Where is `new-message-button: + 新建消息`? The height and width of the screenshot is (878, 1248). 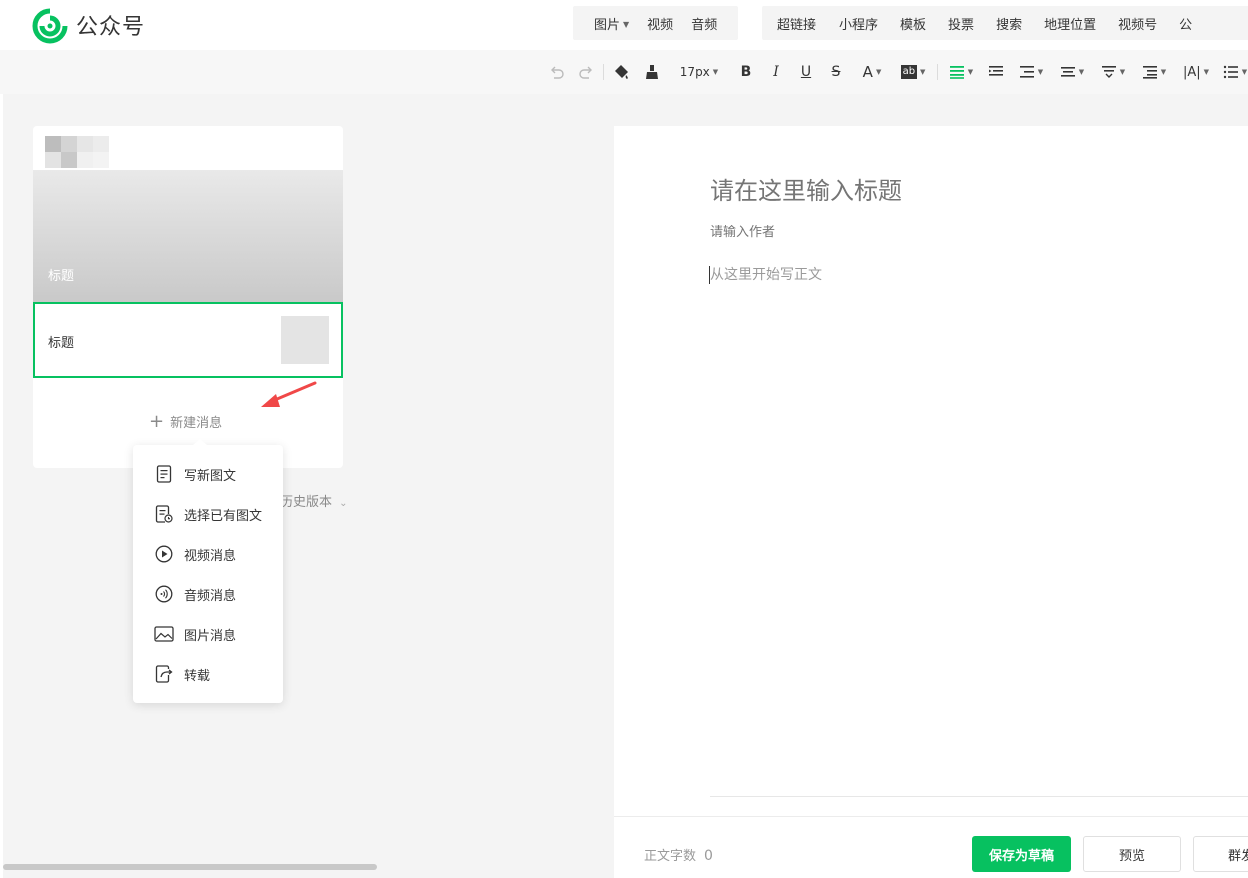
new-message-button: + 新建消息 is located at coordinates (185, 421).